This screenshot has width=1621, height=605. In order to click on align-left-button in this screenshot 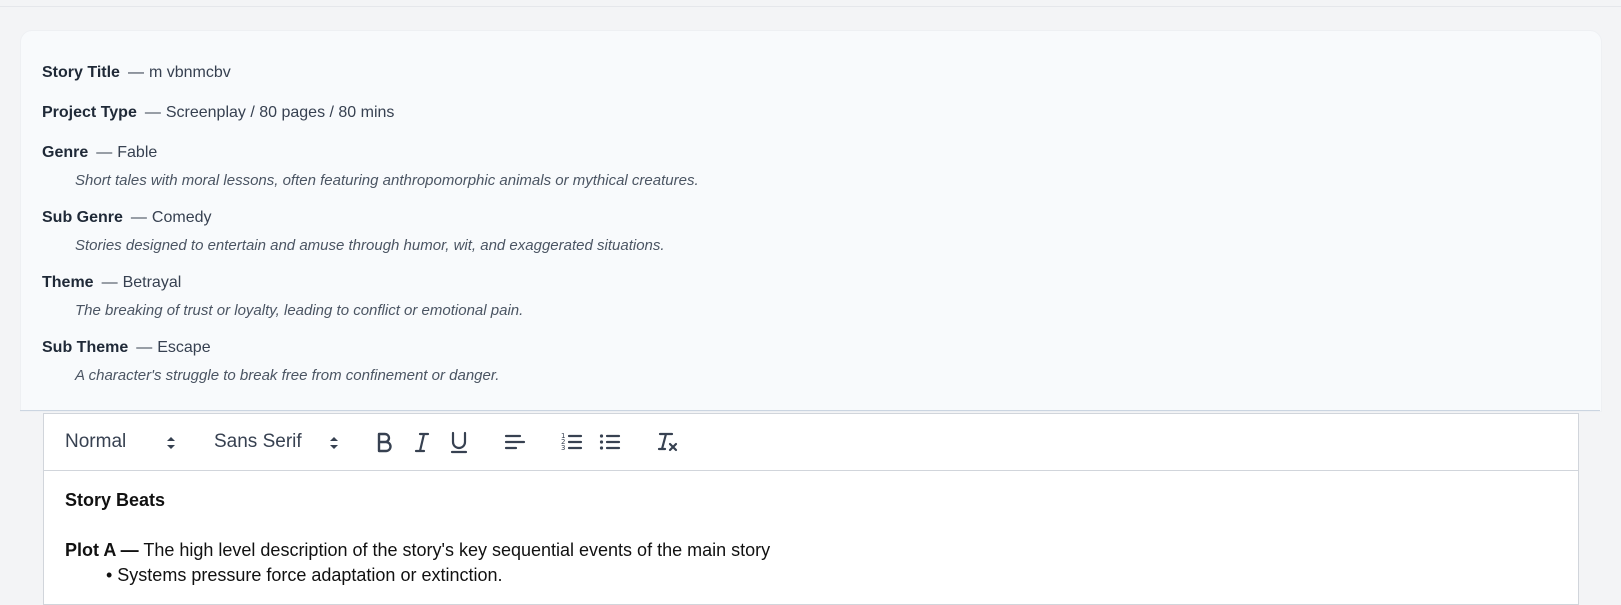, I will do `click(515, 442)`.